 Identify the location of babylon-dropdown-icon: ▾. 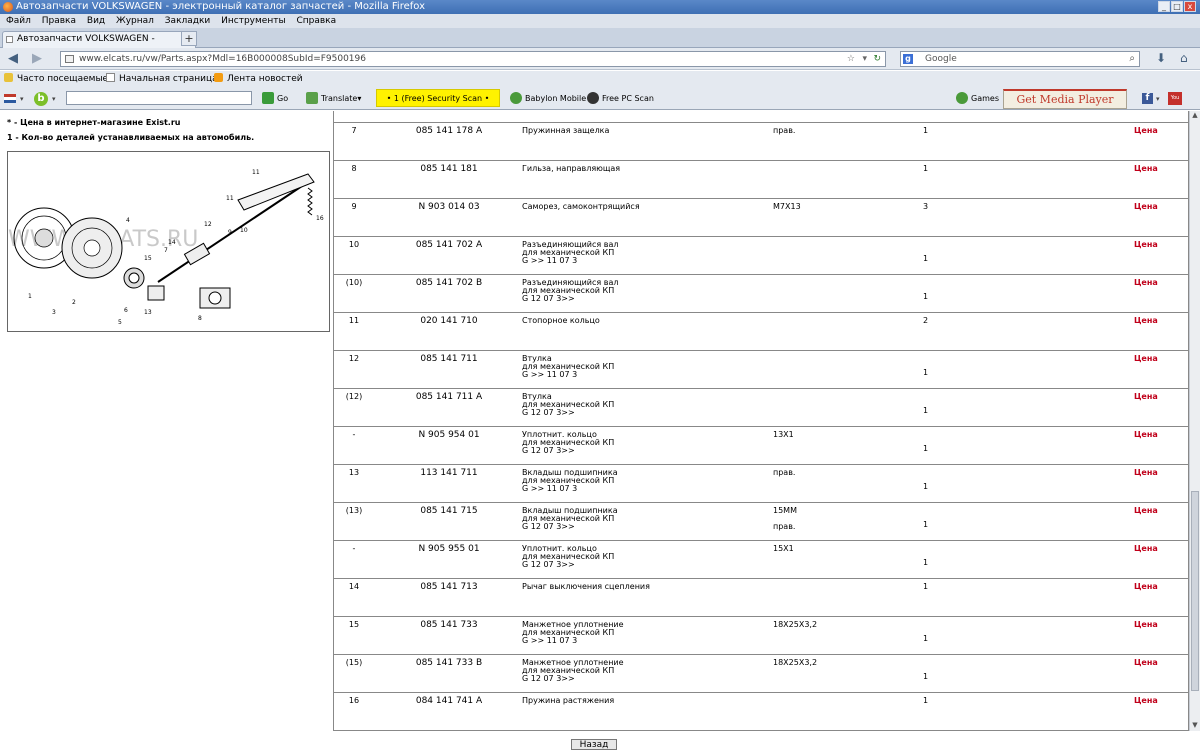
(54, 99).